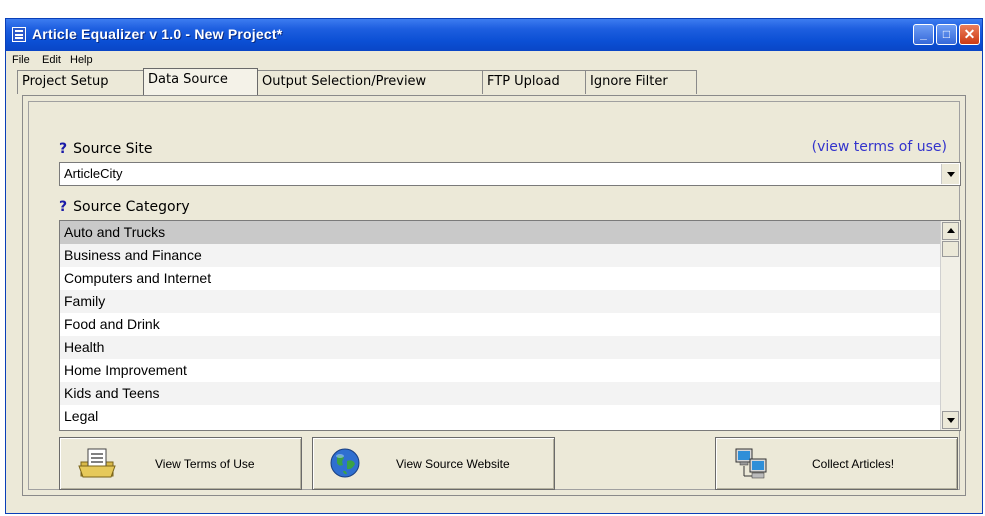  I want to click on list-item: Auto and Trucks, so click(500, 232).